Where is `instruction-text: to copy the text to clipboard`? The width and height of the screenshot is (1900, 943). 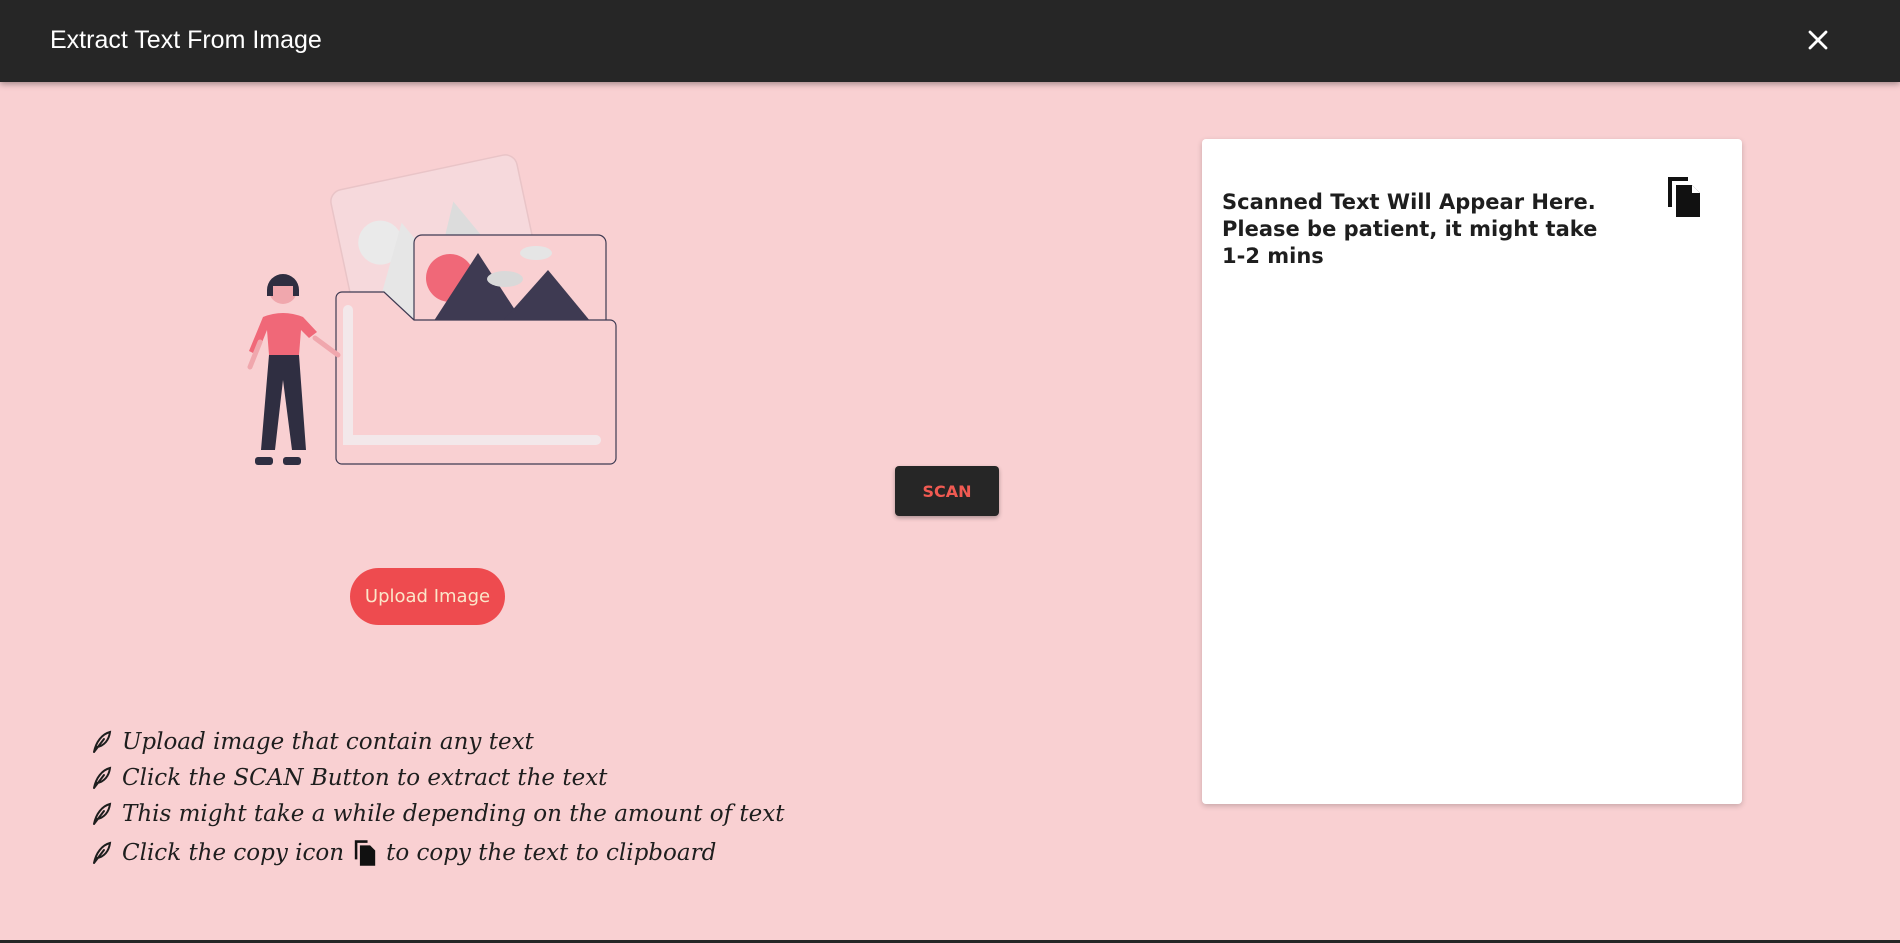
instruction-text: to copy the text to clipboard is located at coordinates (551, 853).